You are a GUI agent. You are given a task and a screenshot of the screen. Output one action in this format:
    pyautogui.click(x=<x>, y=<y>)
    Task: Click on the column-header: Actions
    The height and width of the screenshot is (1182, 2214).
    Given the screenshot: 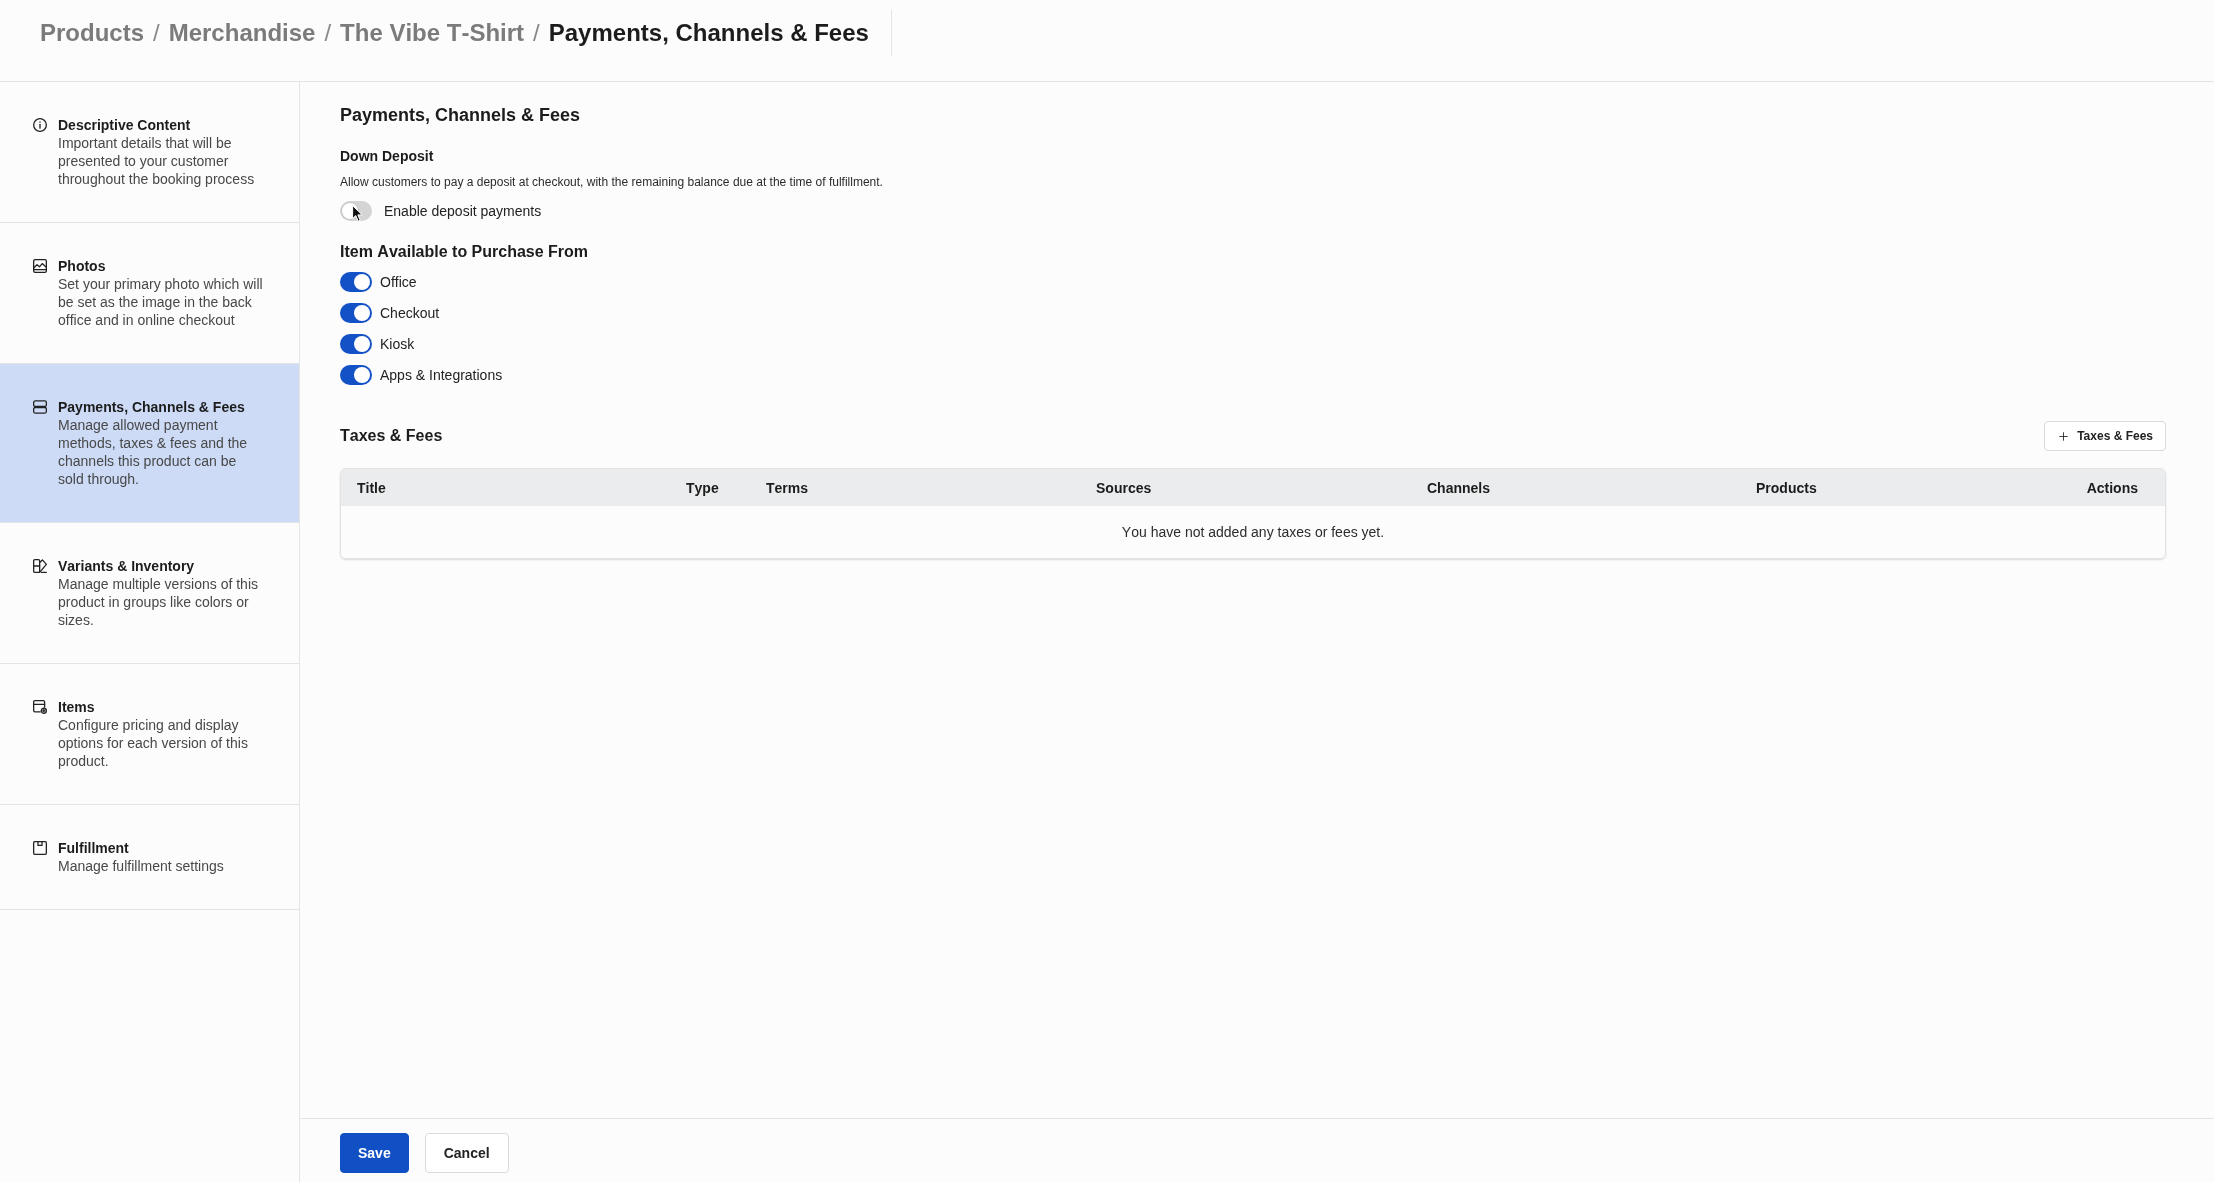 What is the action you would take?
    pyautogui.click(x=2112, y=487)
    